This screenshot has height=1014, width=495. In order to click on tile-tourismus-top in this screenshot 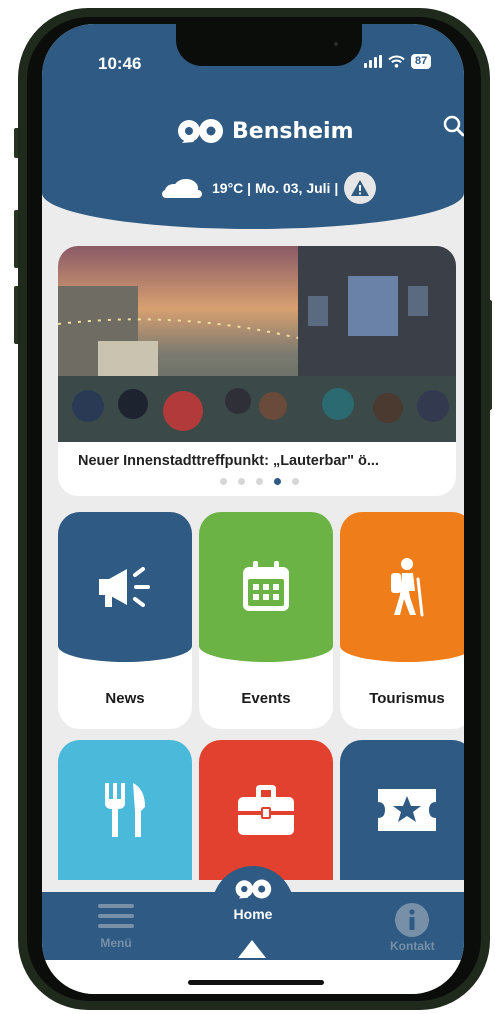, I will do `click(402, 587)`.